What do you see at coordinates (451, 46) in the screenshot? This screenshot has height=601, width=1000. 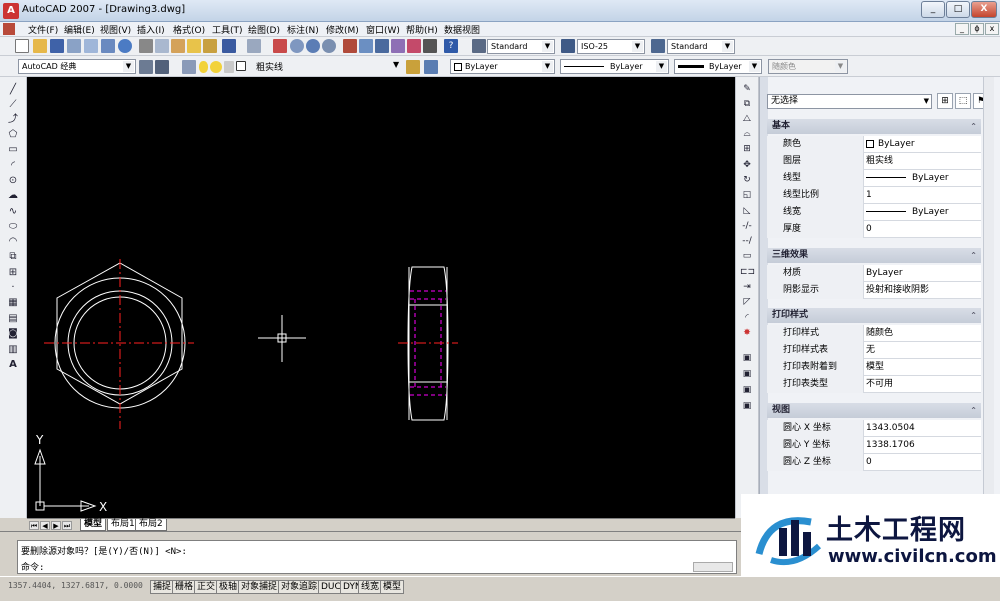 I see `help-icon: ?` at bounding box center [451, 46].